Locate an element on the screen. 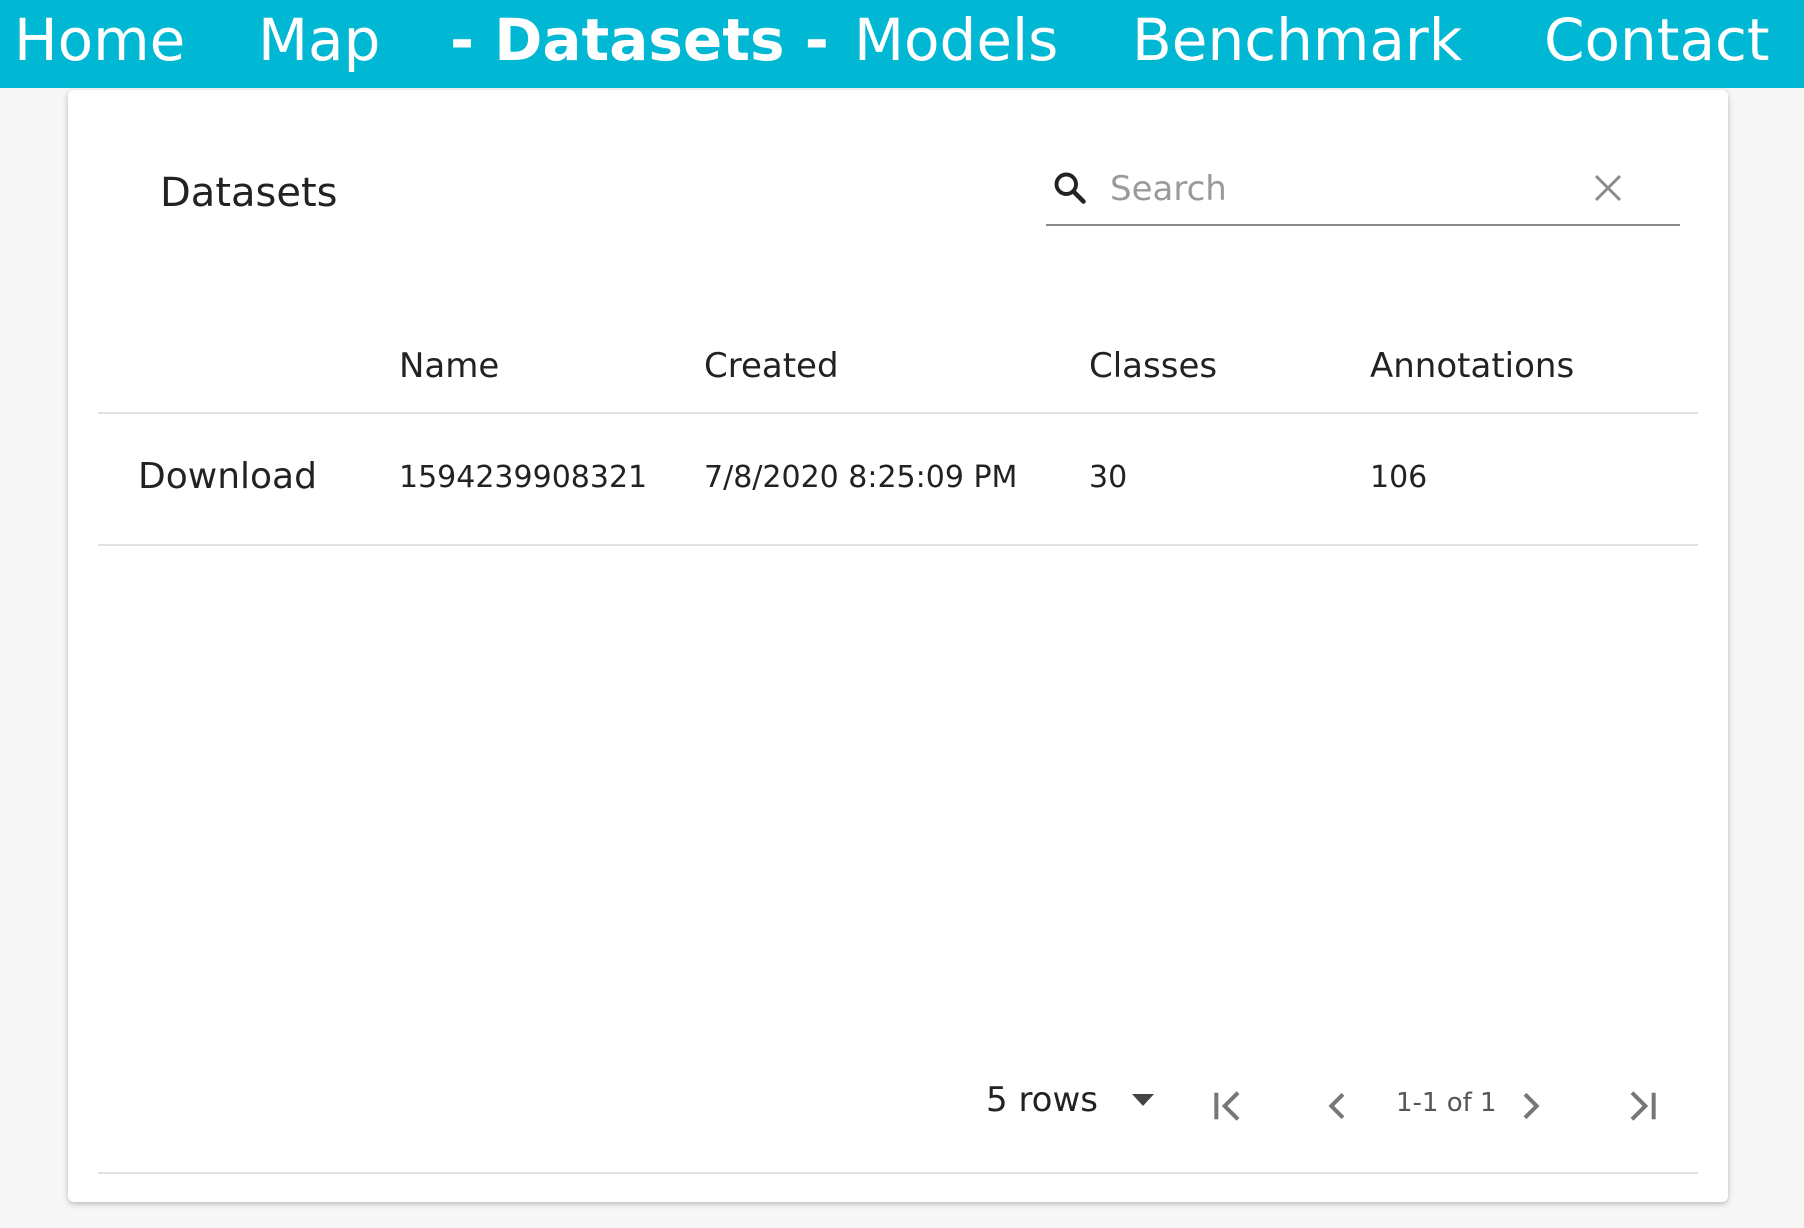 This screenshot has width=1804, height=1228. page-range-label: 1-1 of 1 is located at coordinates (1446, 1103).